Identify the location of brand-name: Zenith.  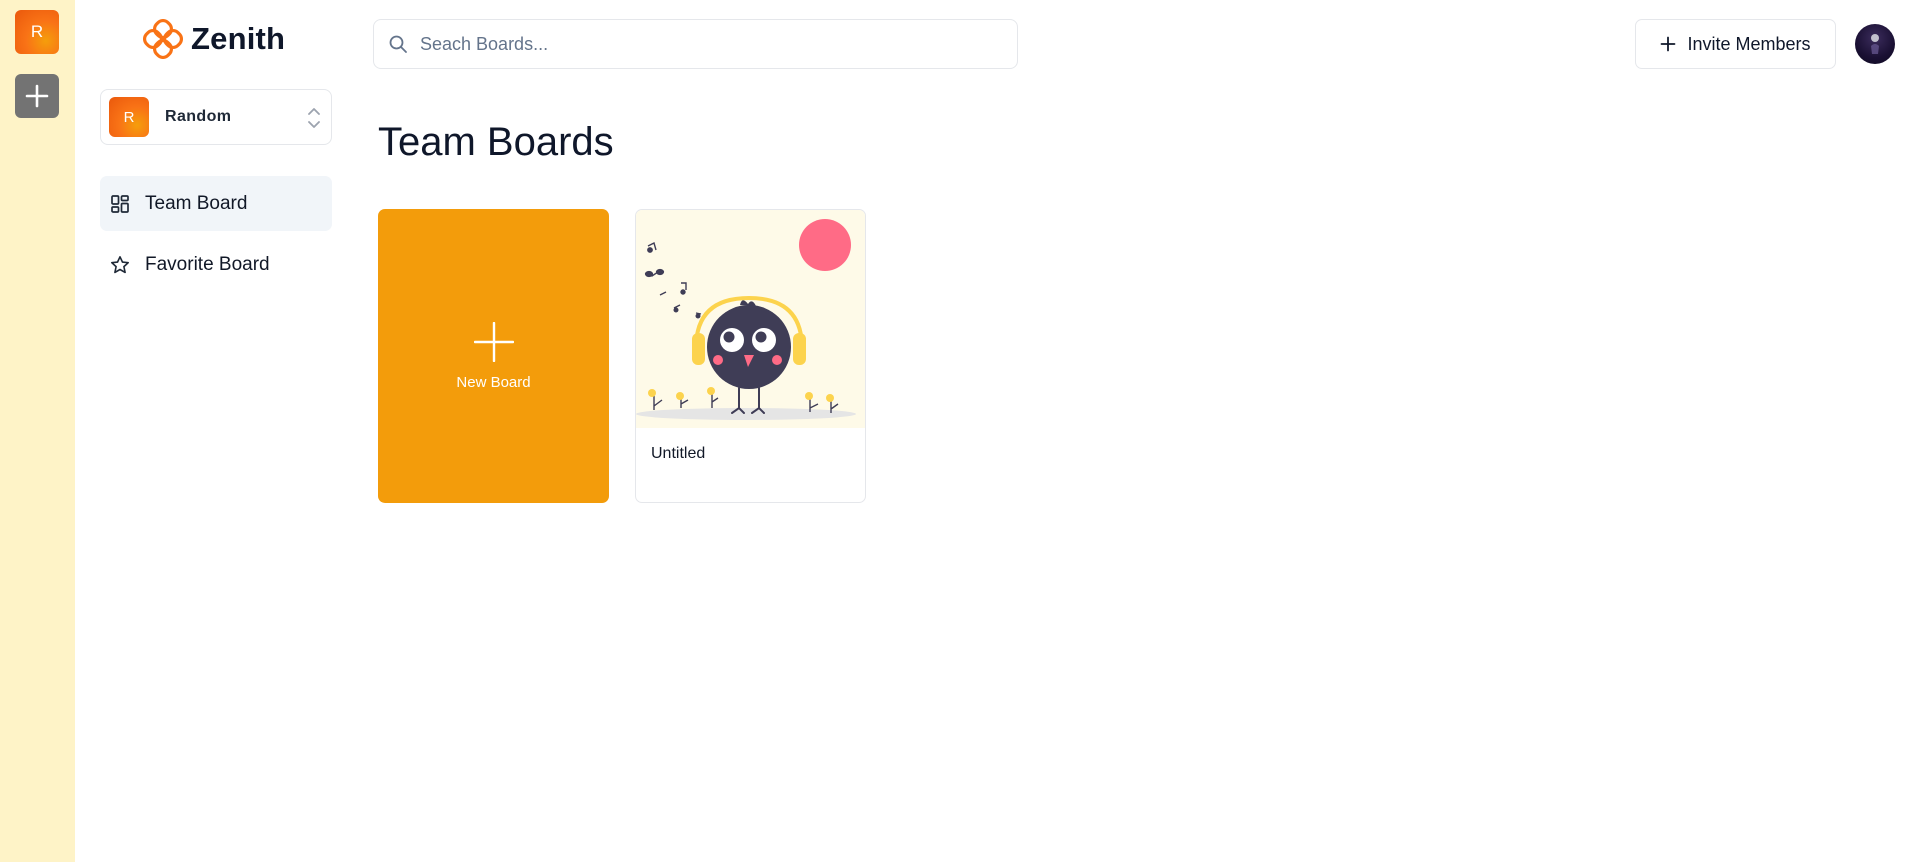
(238, 38).